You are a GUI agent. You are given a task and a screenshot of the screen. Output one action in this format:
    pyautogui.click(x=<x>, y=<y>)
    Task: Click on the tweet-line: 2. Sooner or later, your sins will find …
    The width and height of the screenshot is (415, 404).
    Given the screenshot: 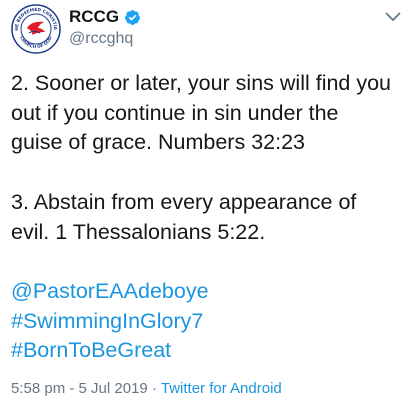 What is the action you would take?
    pyautogui.click(x=201, y=83)
    